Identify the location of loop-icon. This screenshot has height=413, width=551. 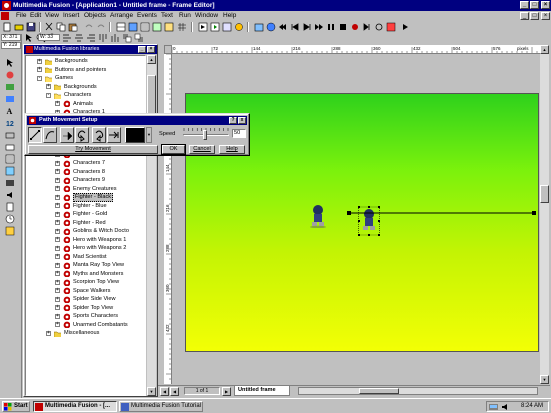
(379, 27).